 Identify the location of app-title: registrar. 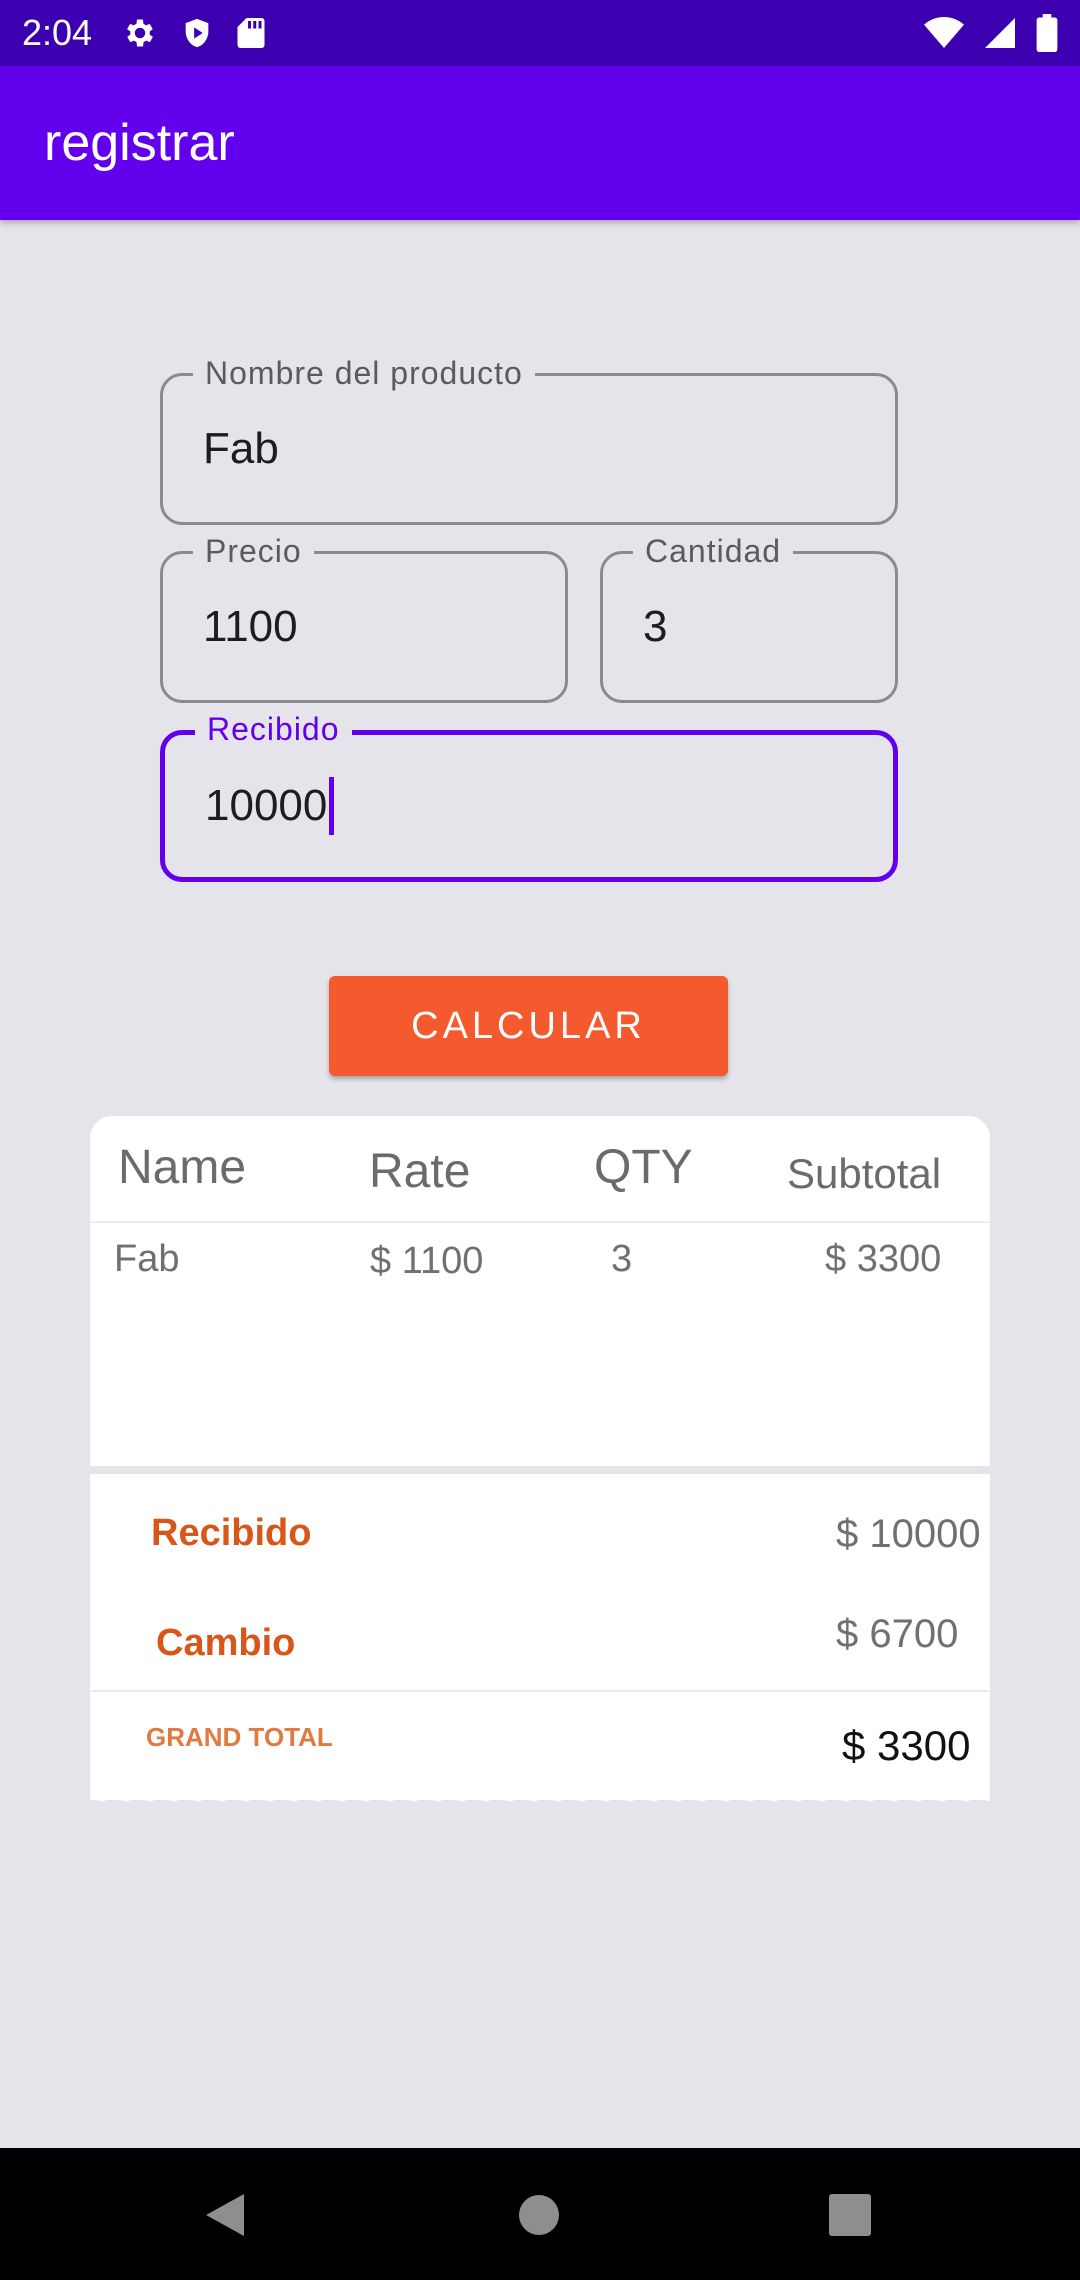
(139, 143).